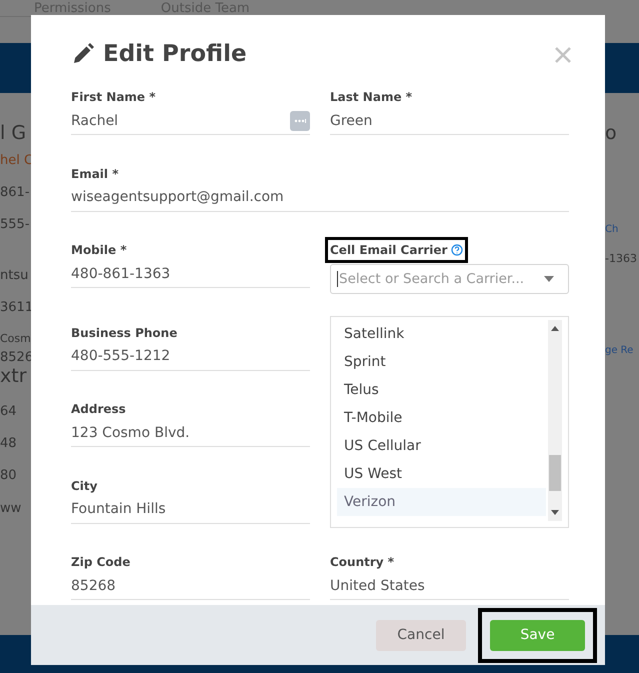 This screenshot has height=673, width=639. I want to click on field-label-text: Cell Email Carrier, so click(389, 250).